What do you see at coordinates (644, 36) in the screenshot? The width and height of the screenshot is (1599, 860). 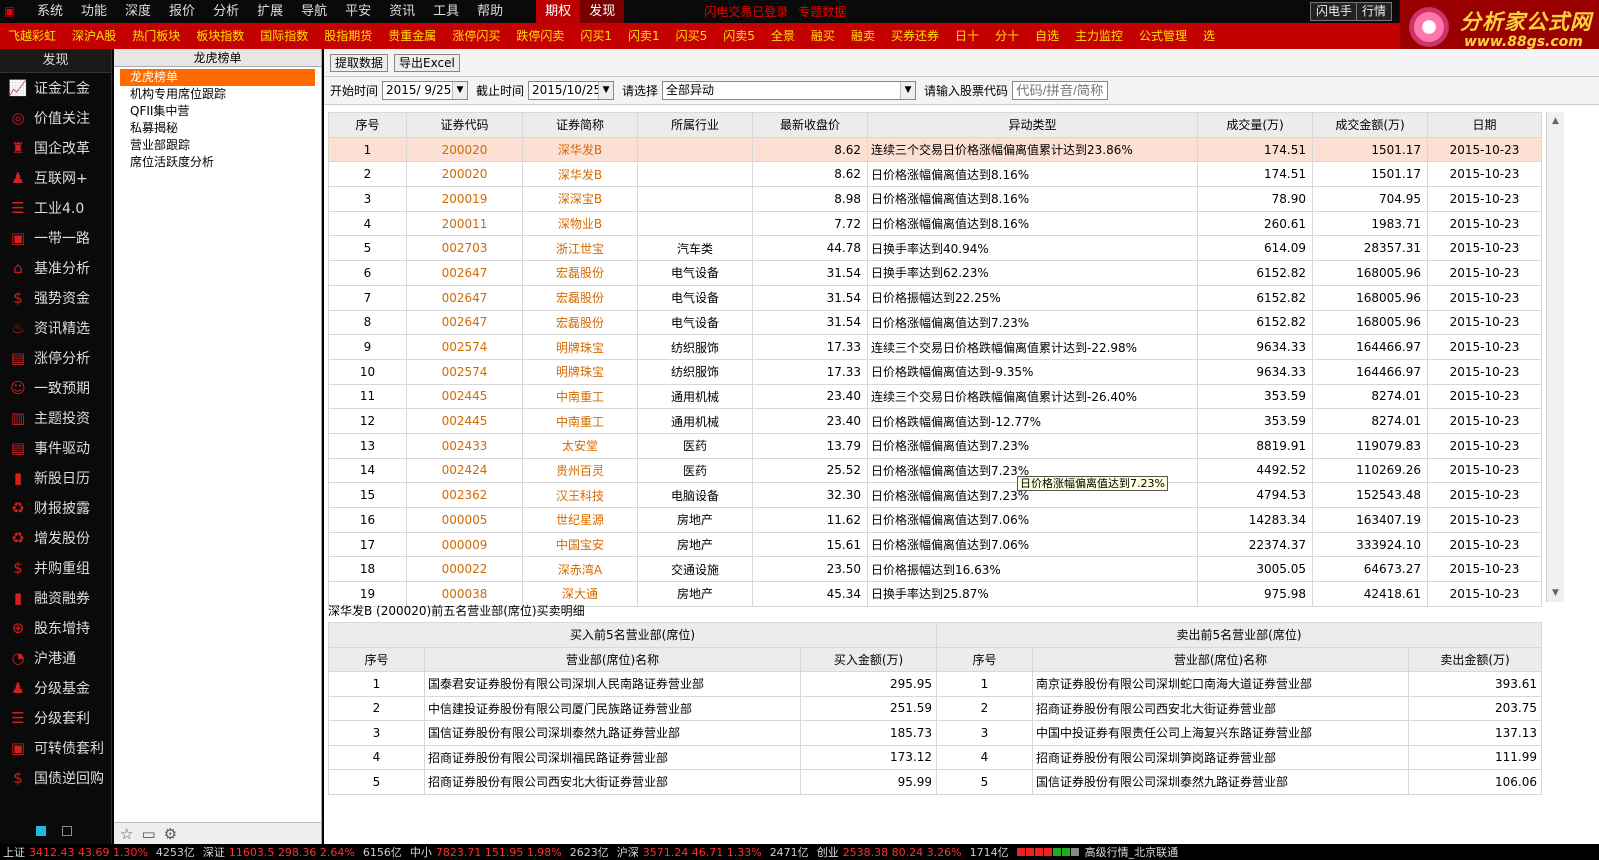 I see `toolbar-item: 闪卖1` at bounding box center [644, 36].